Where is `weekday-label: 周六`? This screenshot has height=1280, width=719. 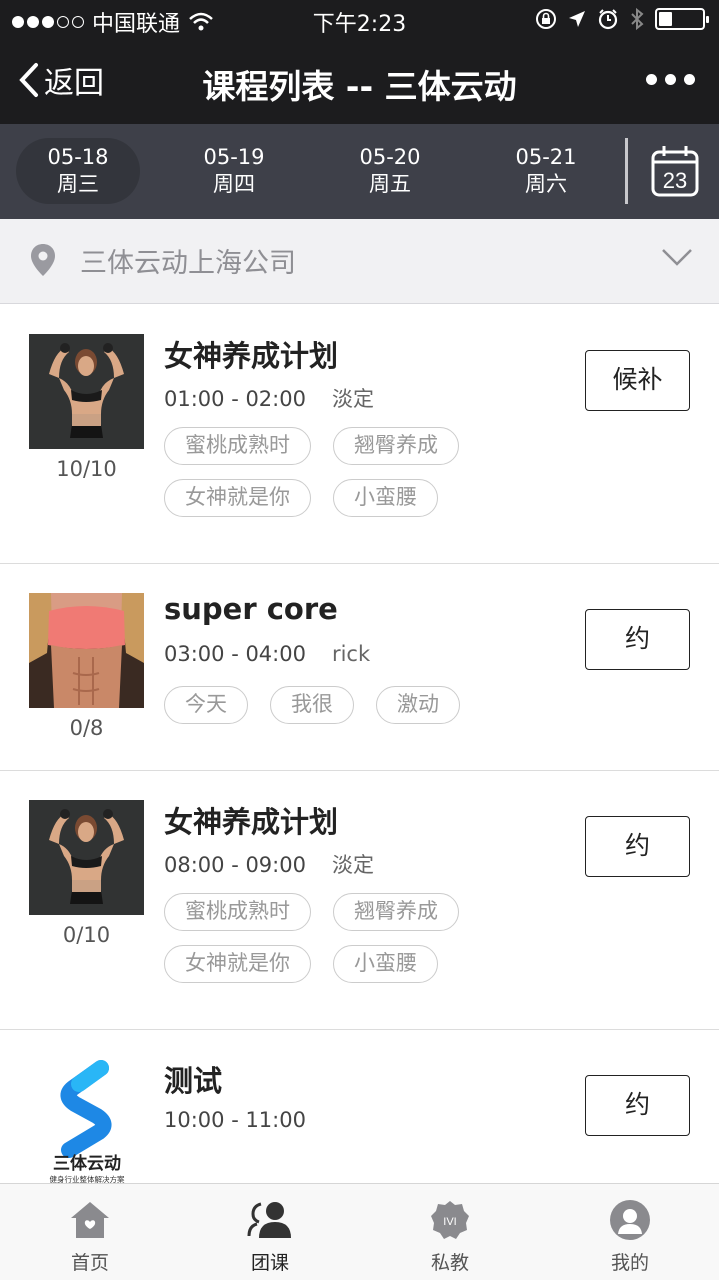 weekday-label: 周六 is located at coordinates (546, 184).